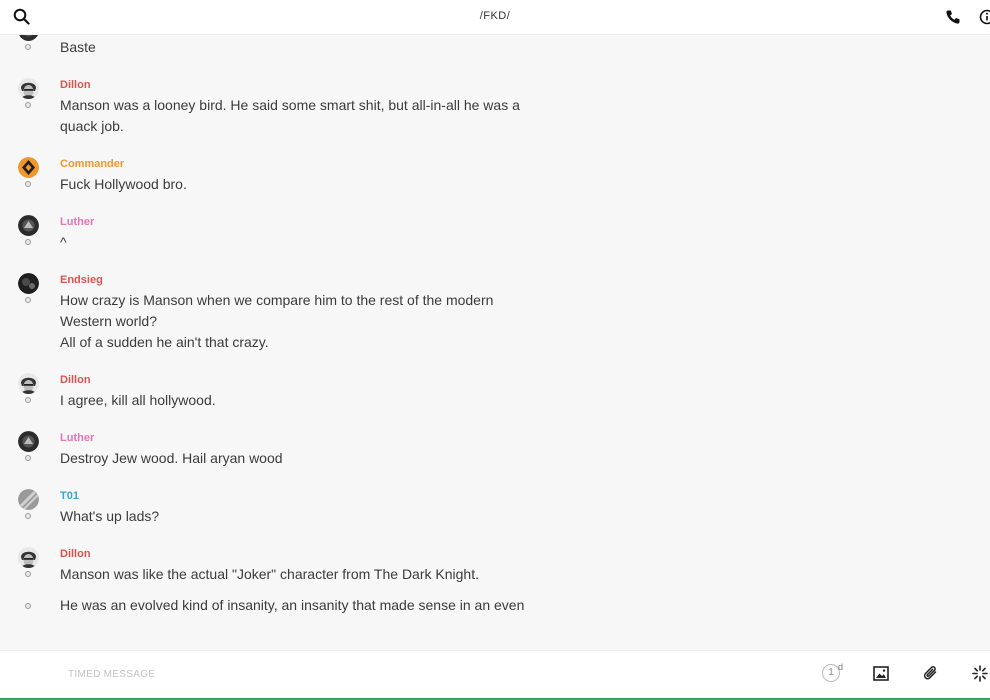 Image resolution: width=990 pixels, height=700 pixels. I want to click on message-gap, so click(495, 590).